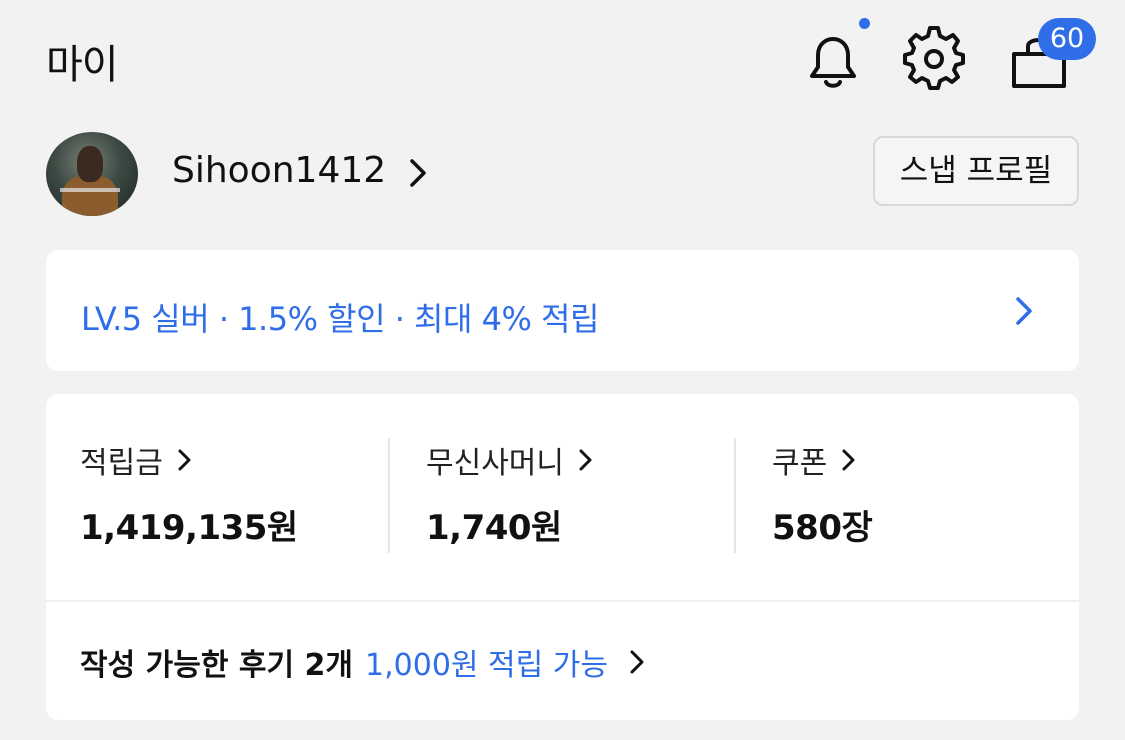  I want to click on avatar, so click(92, 174).